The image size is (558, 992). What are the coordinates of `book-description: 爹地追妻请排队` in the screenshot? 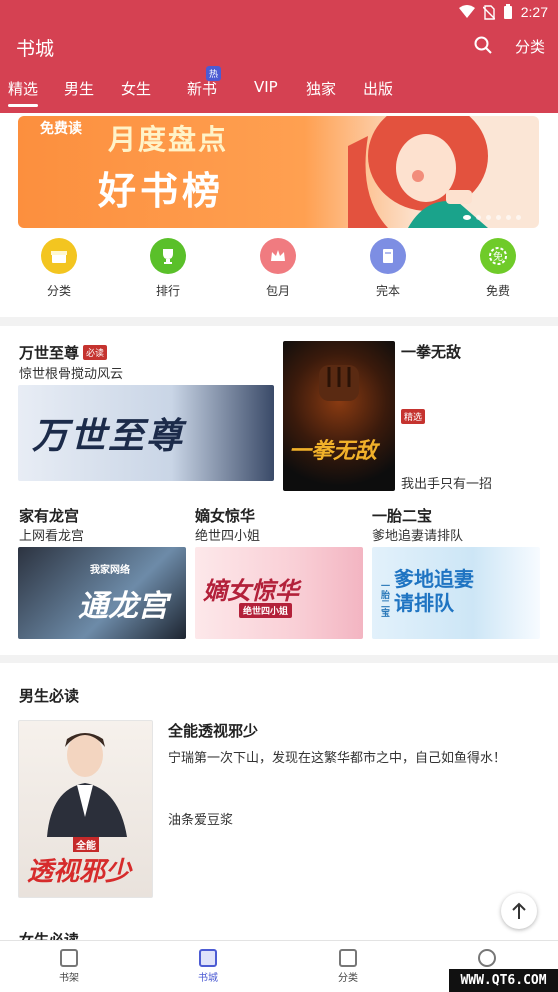 It's located at (418, 536).